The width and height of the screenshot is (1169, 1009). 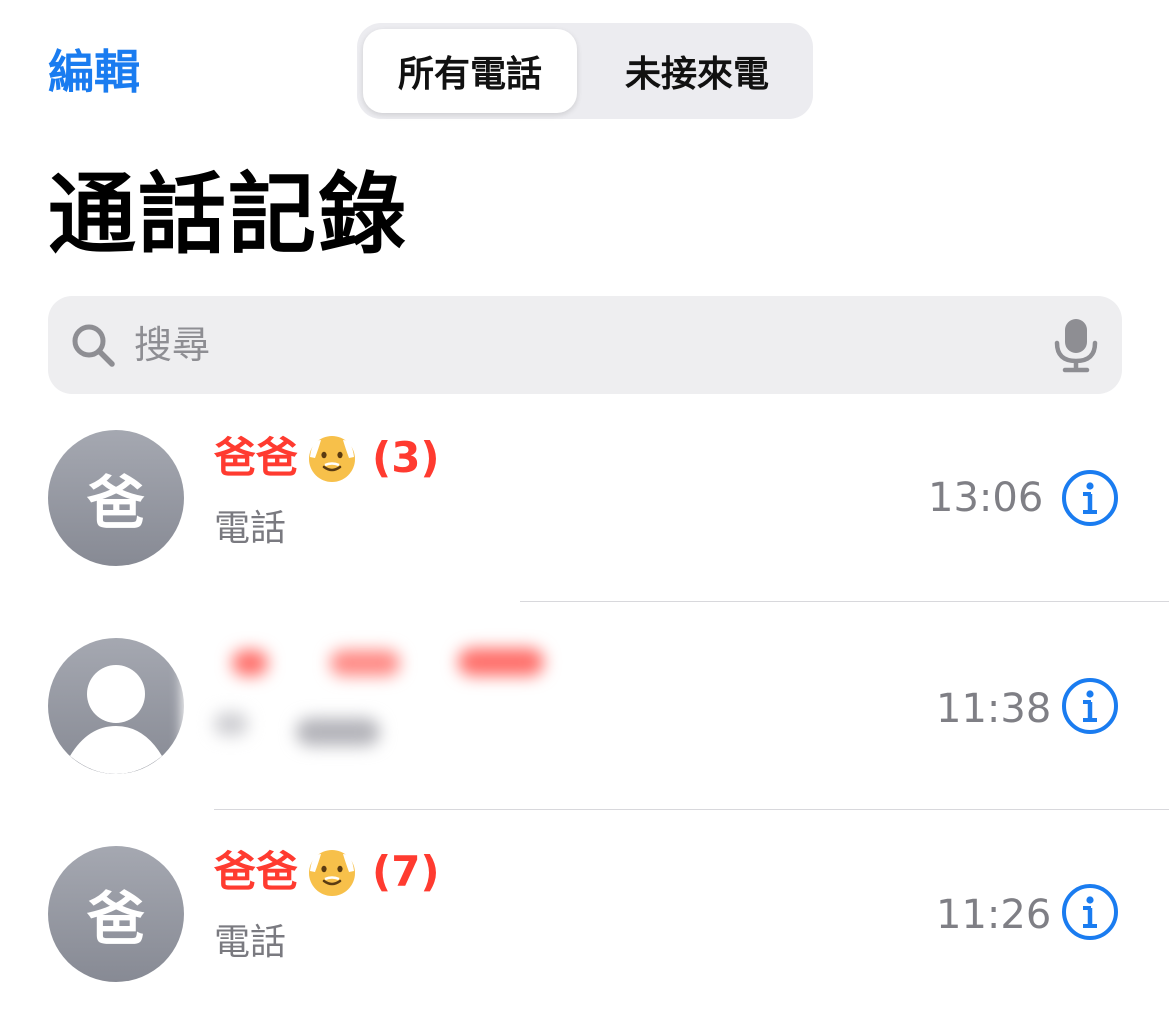 I want to click on caller-name-line: 爸爸 (7), so click(x=327, y=872).